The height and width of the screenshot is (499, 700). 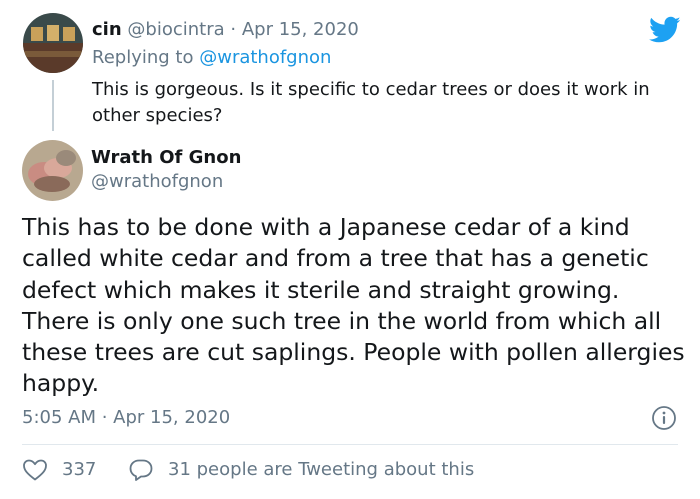 What do you see at coordinates (265, 57) in the screenshot?
I see `replying-to-mention: @wrathofgnon` at bounding box center [265, 57].